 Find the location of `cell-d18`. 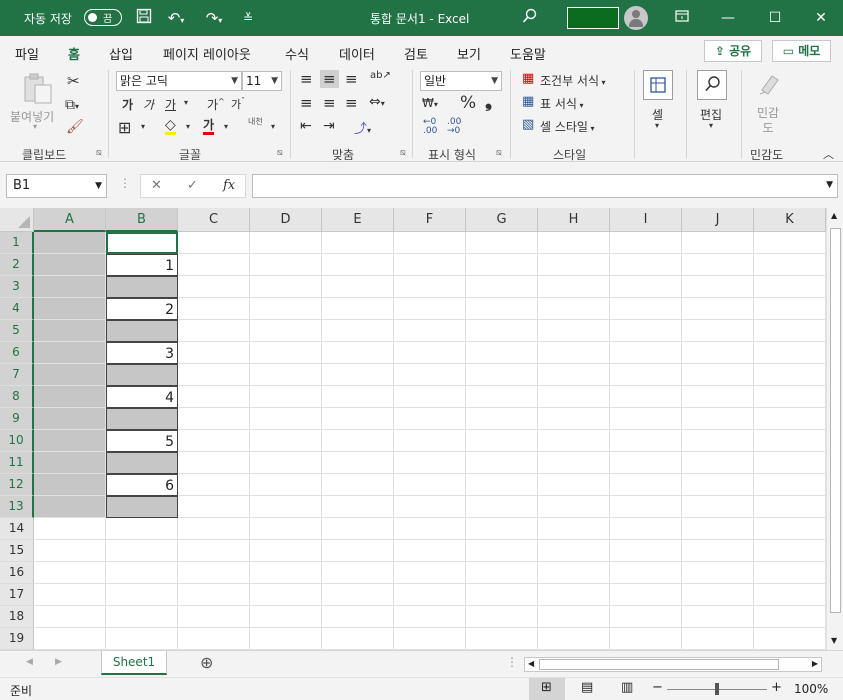

cell-d18 is located at coordinates (286, 617).